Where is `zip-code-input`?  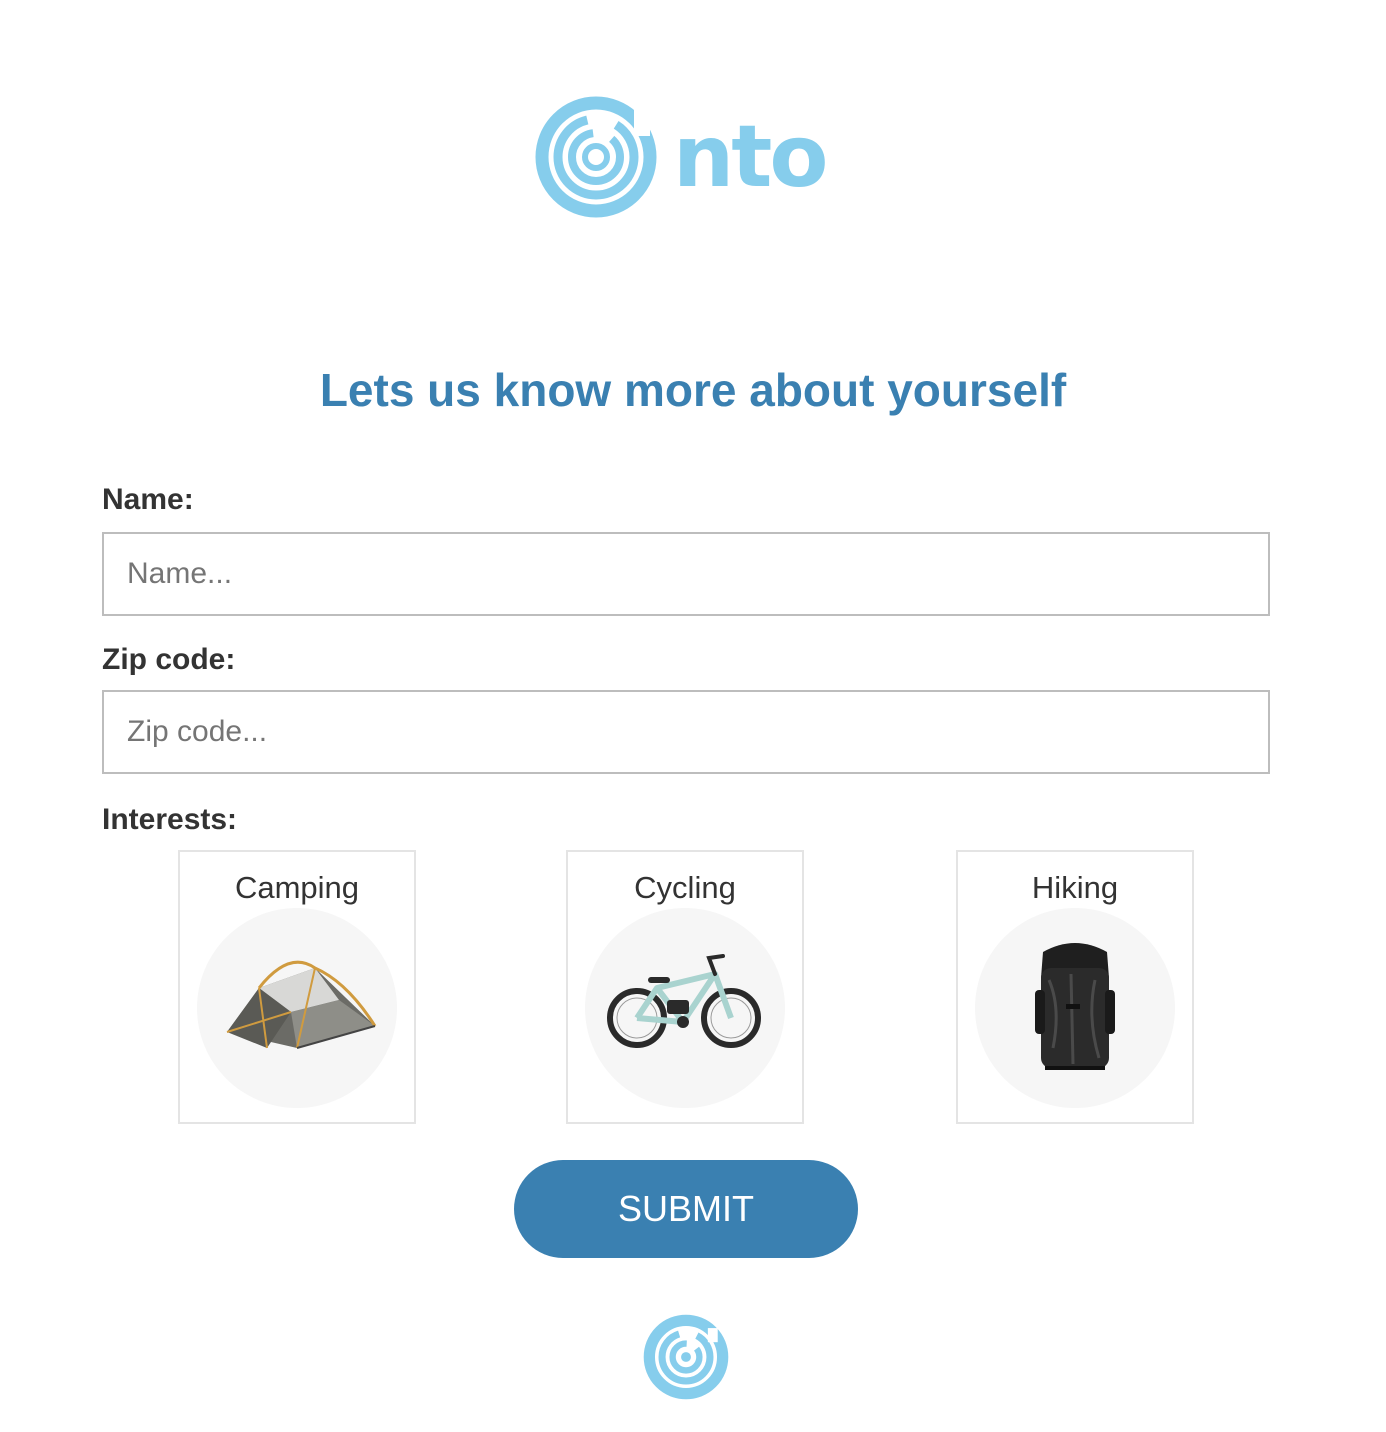
zip-code-input is located at coordinates (686, 732).